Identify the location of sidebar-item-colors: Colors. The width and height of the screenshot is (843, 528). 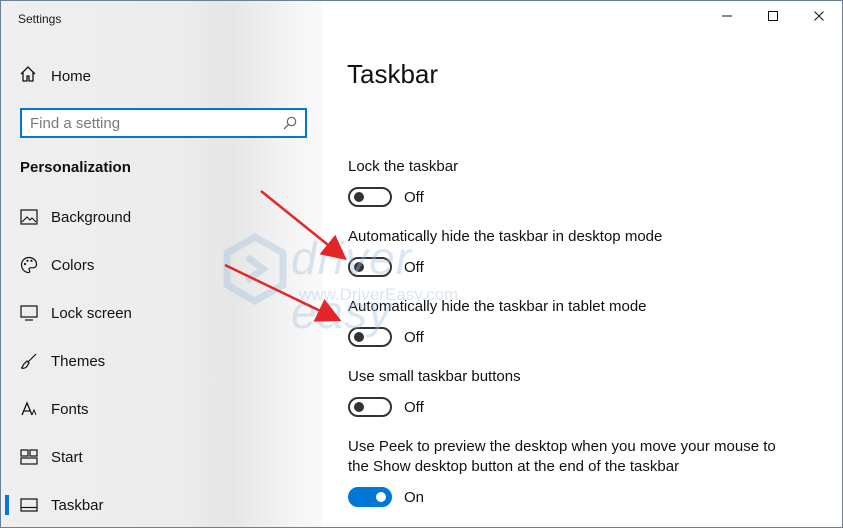
(162, 265).